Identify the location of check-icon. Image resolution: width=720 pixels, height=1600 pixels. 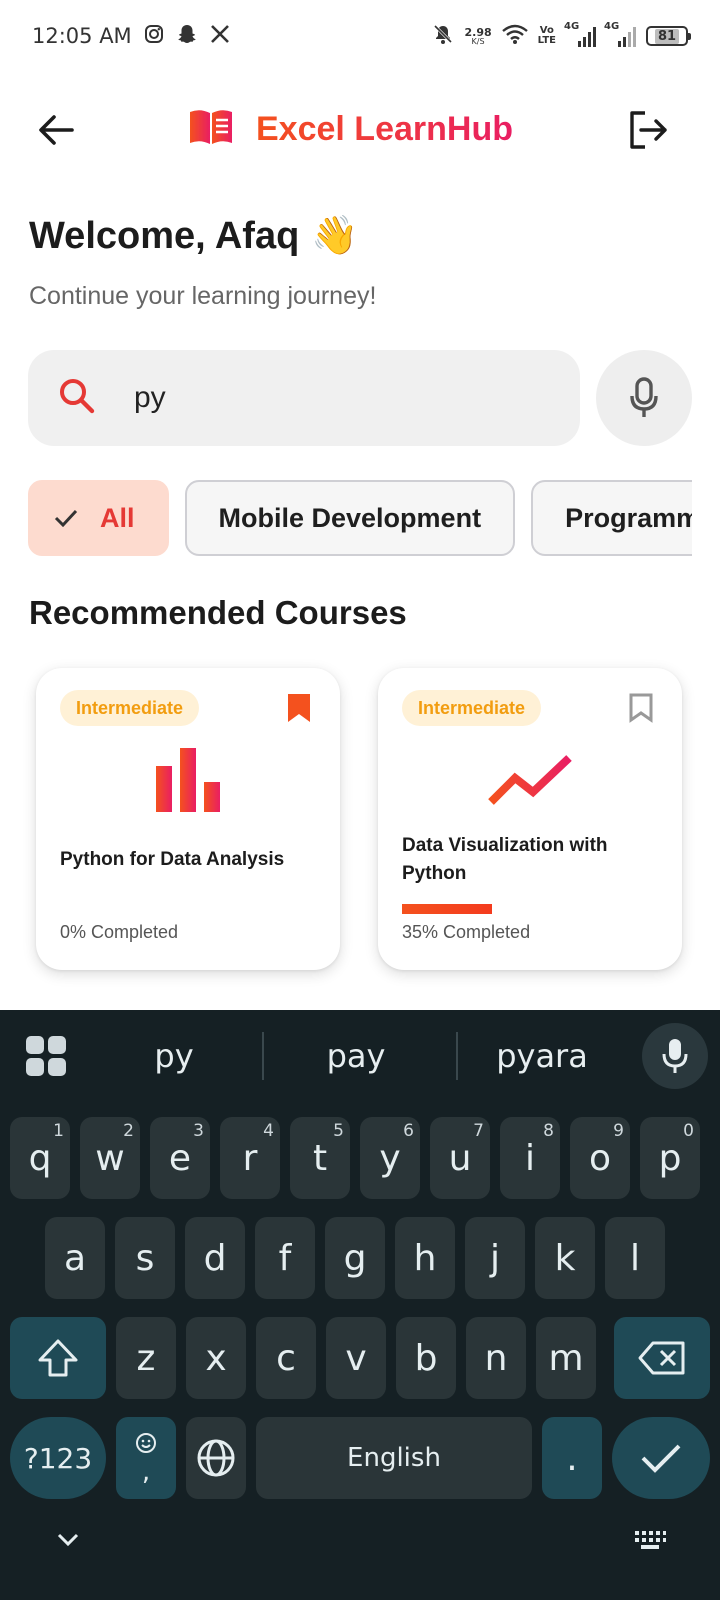
(66, 518).